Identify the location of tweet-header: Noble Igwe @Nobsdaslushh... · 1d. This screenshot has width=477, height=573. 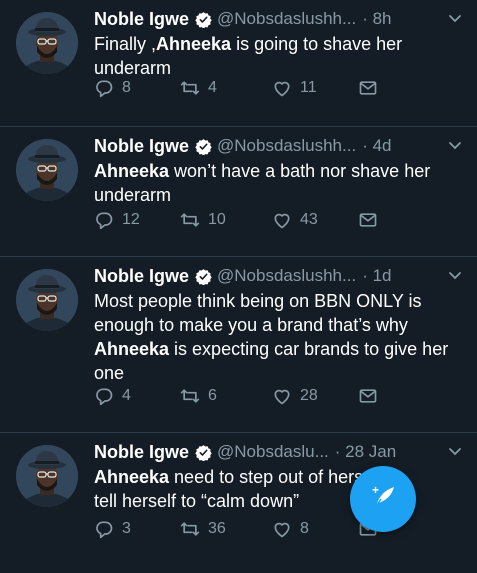
(278, 276).